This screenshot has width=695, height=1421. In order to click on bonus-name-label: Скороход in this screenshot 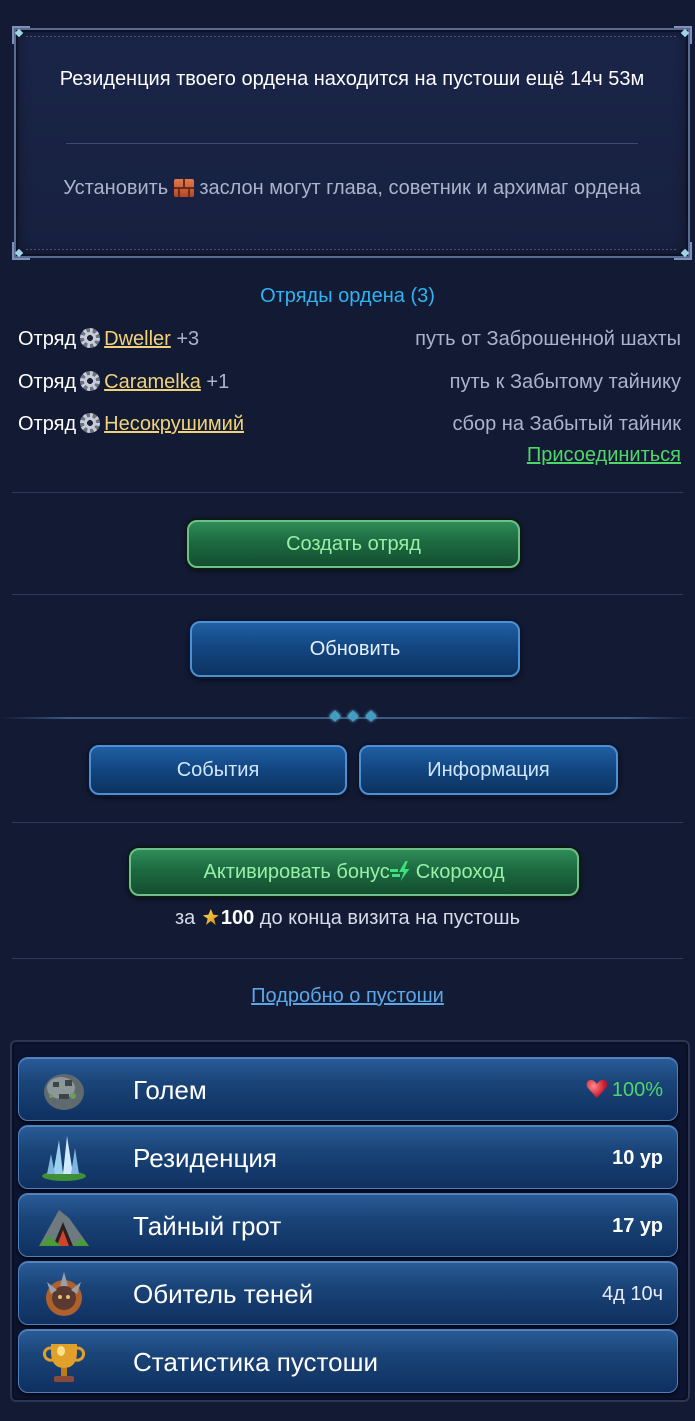, I will do `click(460, 872)`.